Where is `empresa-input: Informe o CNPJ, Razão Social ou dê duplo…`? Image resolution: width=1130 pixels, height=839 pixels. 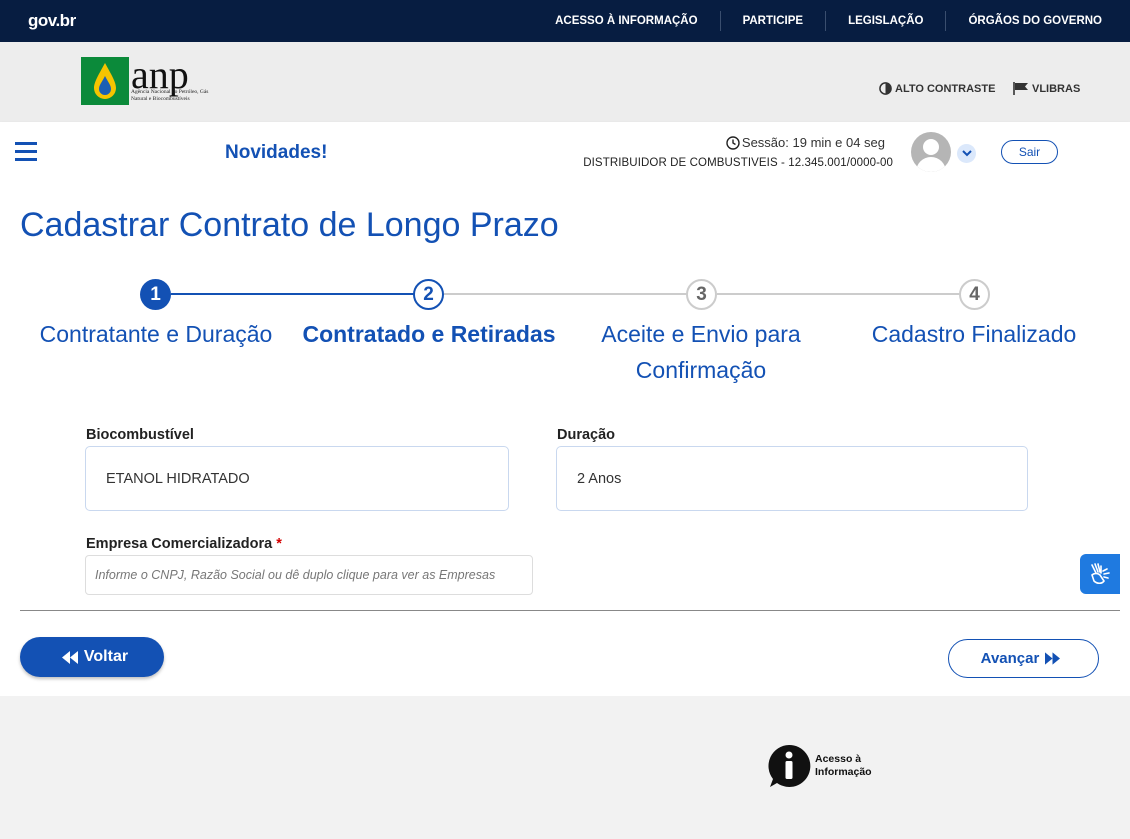
empresa-input: Informe o CNPJ, Razão Social ou dê duplo… is located at coordinates (309, 575).